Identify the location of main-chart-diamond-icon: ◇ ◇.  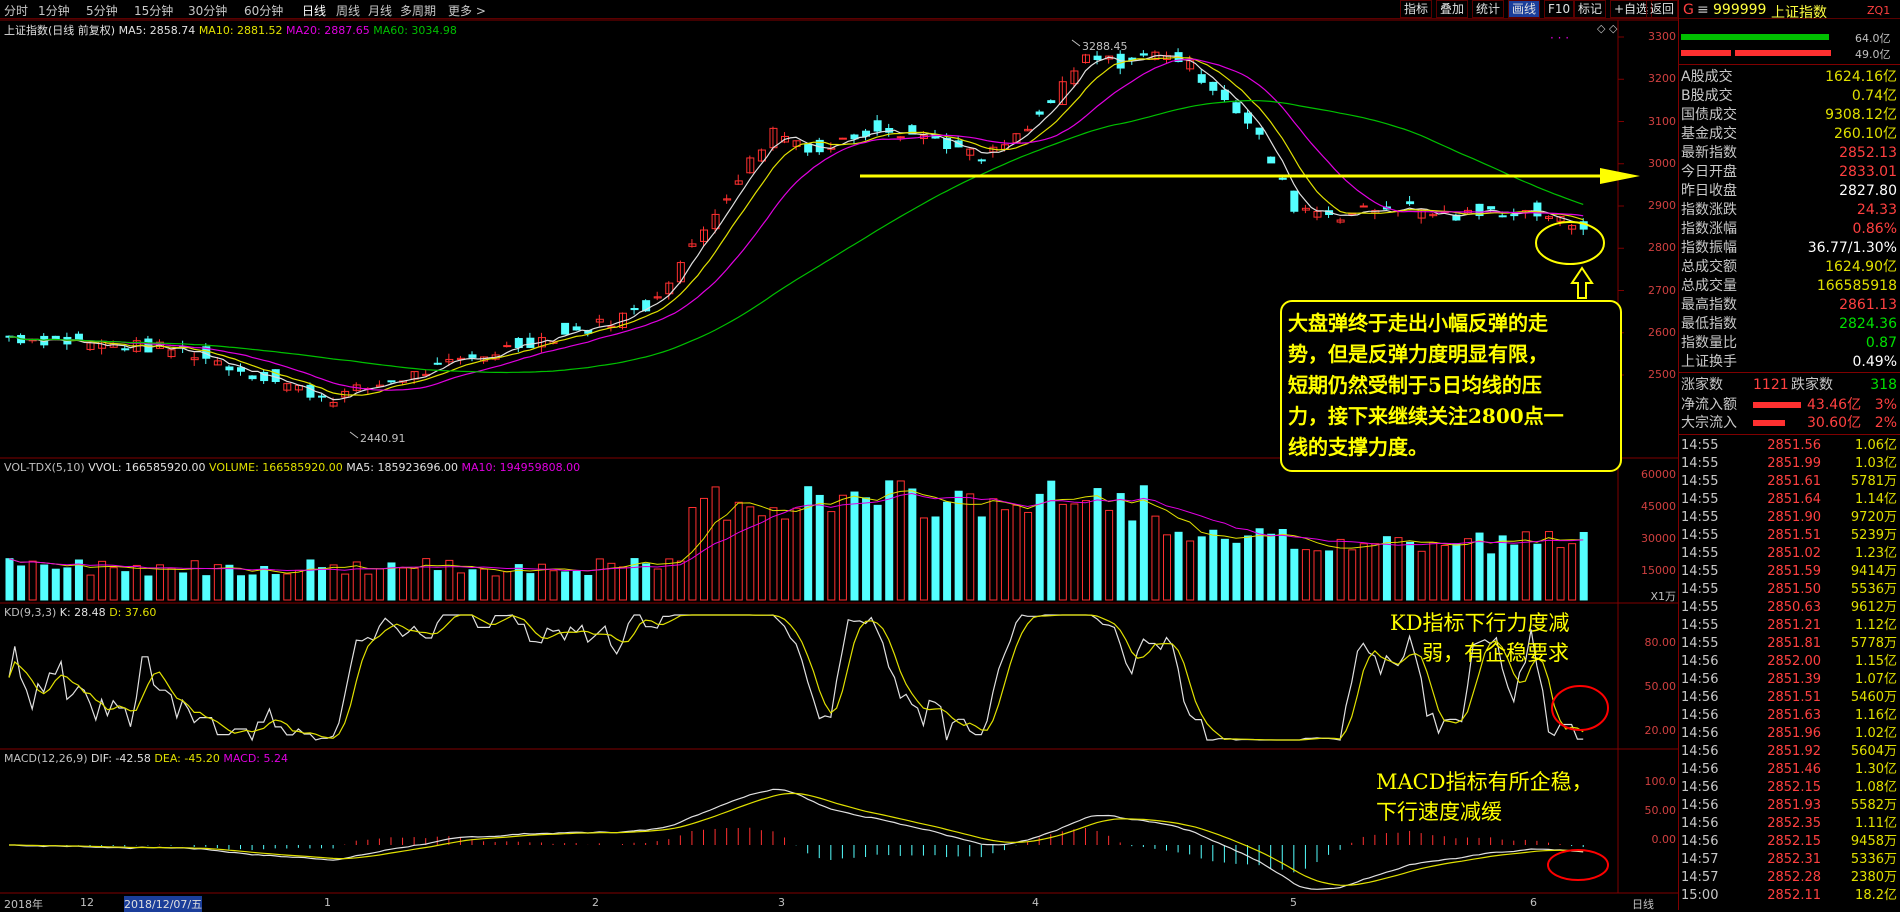
(1607, 28).